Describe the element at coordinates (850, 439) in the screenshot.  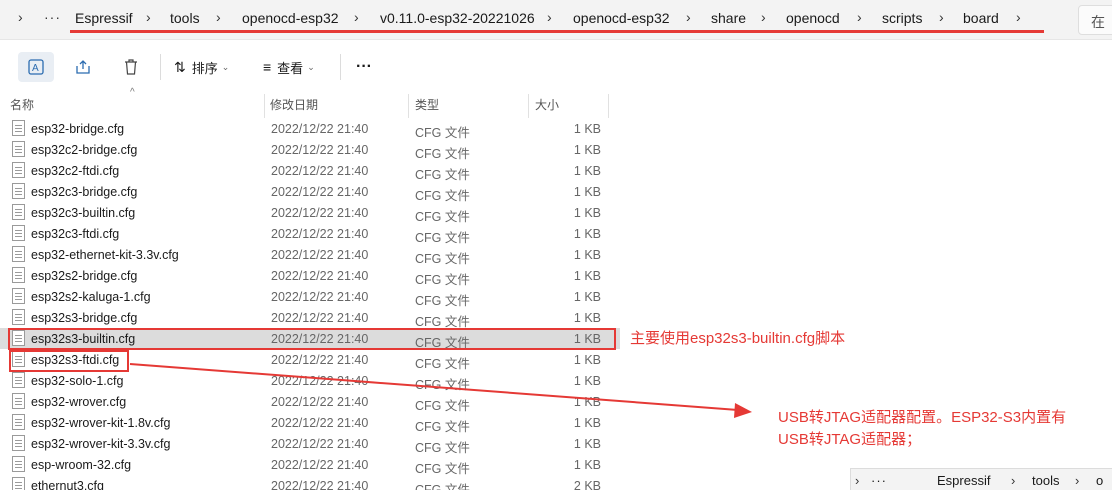
I see `annotation-note-ftdi-line2: USB转JTAG适配器；` at that location.